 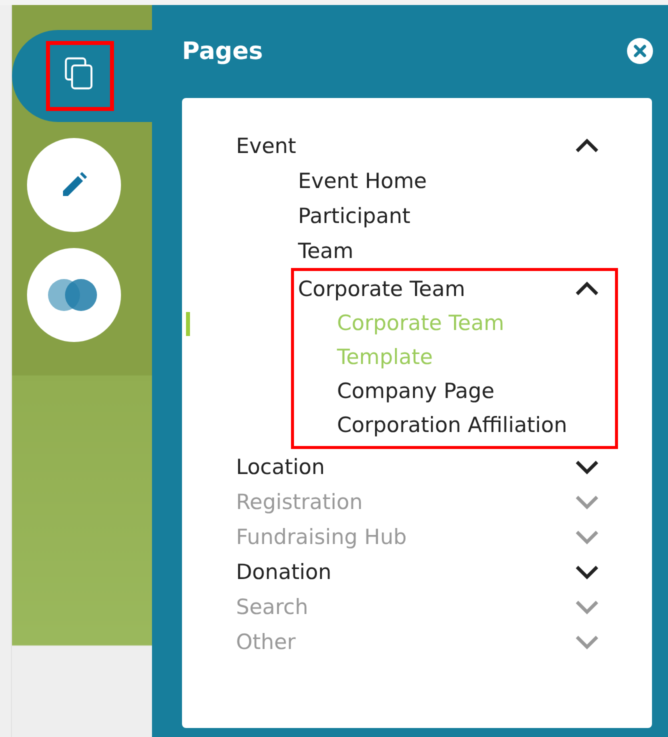 What do you see at coordinates (418, 571) in the screenshot?
I see `page-group: Donation` at bounding box center [418, 571].